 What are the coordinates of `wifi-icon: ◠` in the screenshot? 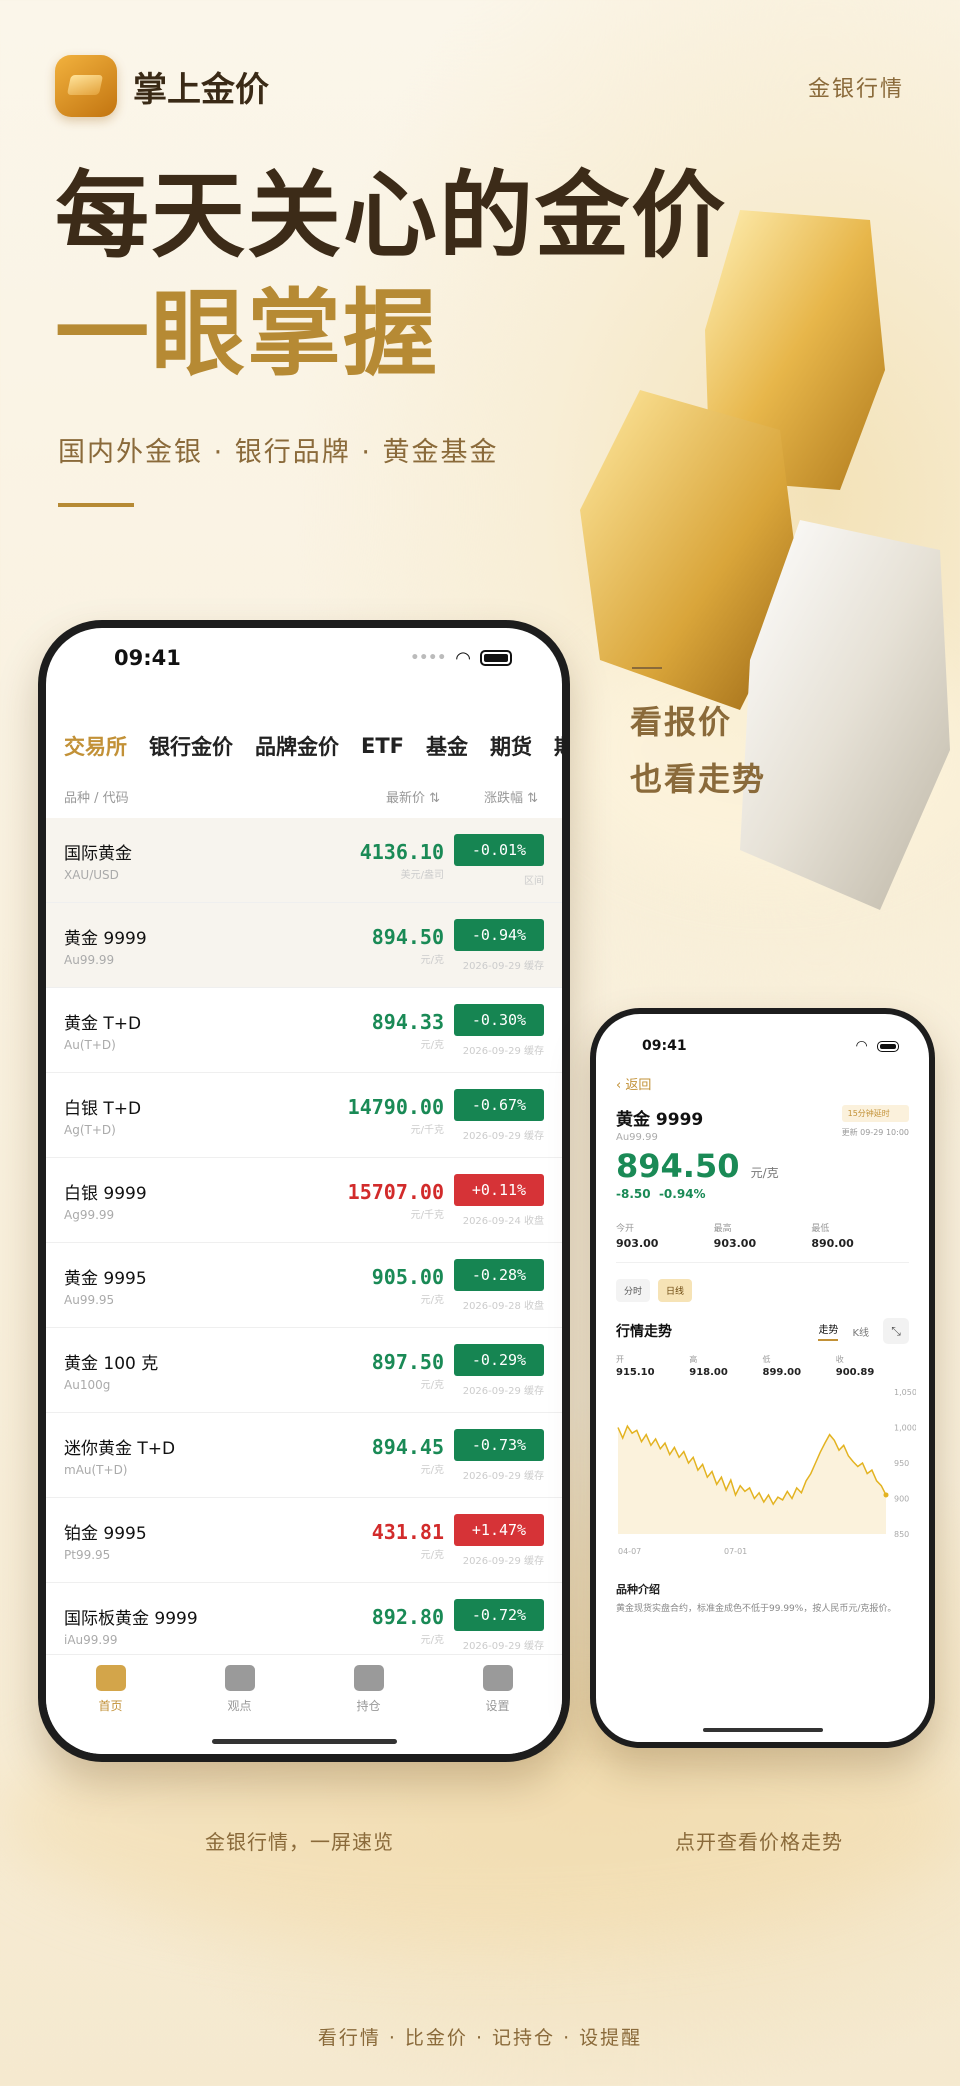 It's located at (463, 658).